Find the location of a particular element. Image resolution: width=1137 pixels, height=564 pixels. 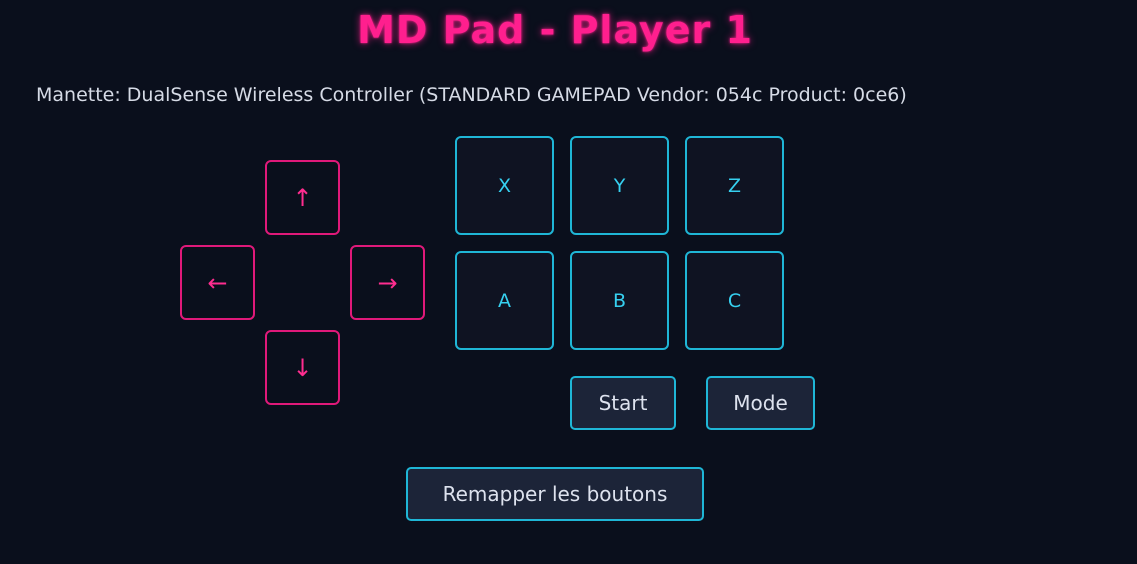

remap-buttons-button: Remapper les boutons is located at coordinates (555, 494).